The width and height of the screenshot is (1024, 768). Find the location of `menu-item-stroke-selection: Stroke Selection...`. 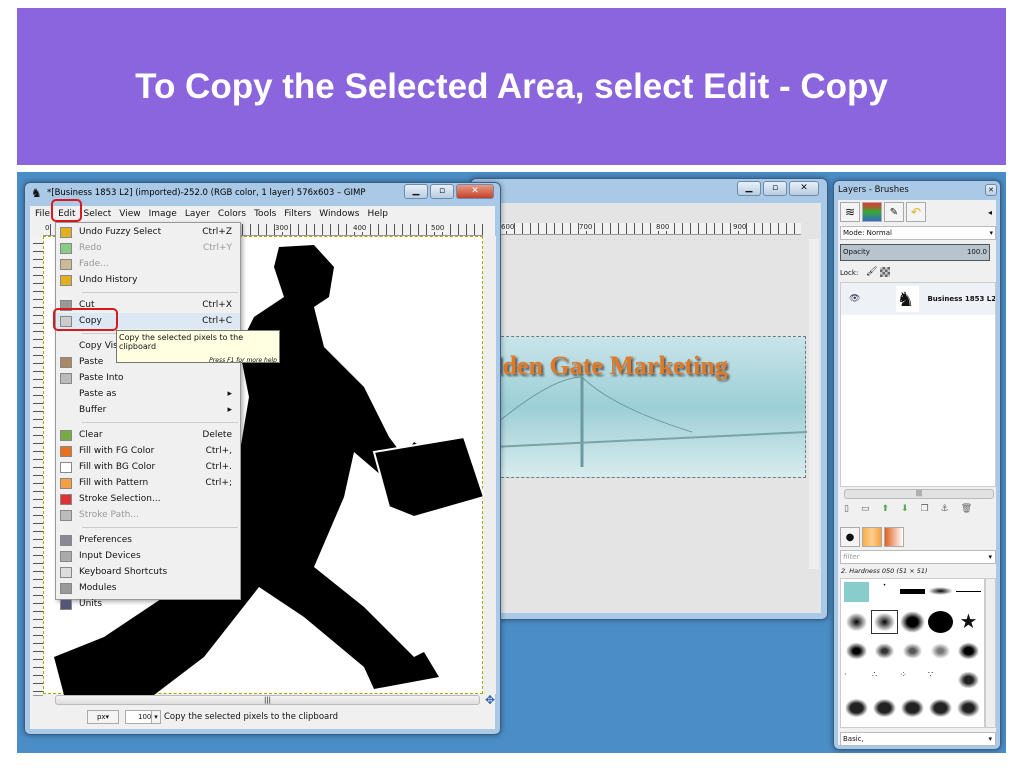

menu-item-stroke-selection: Stroke Selection... is located at coordinates (148, 499).